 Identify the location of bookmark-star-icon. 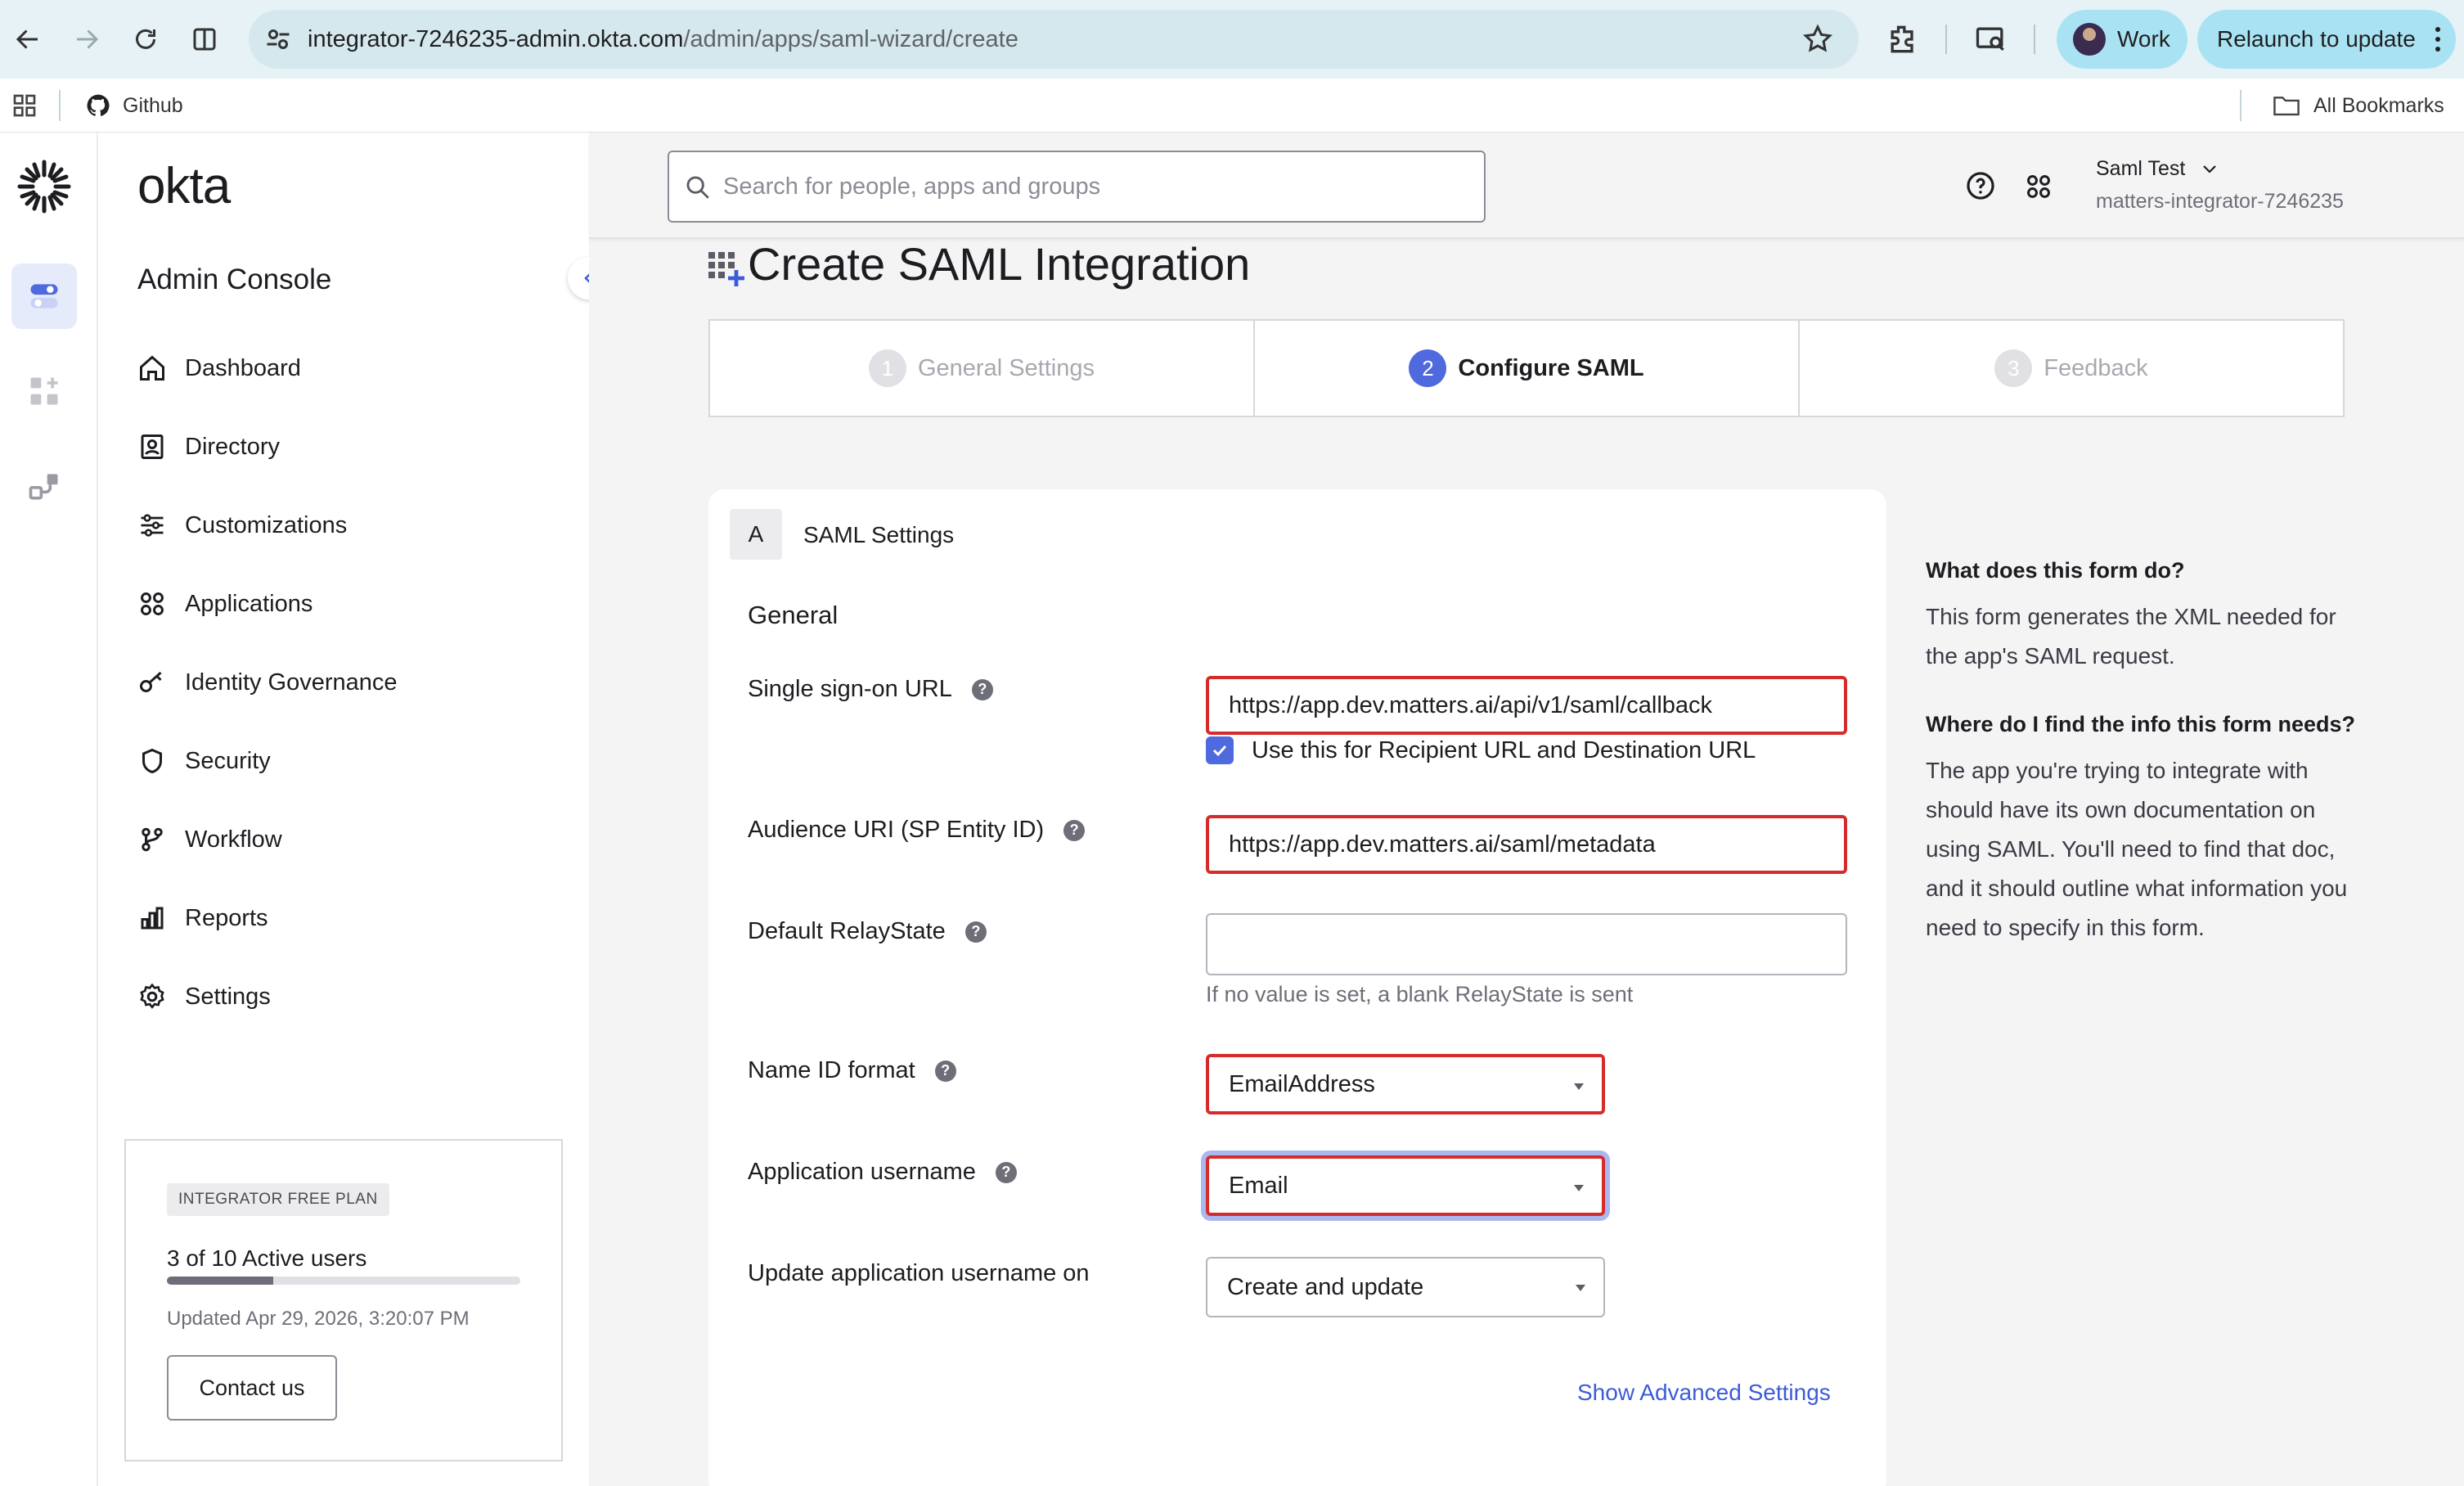
(1818, 39).